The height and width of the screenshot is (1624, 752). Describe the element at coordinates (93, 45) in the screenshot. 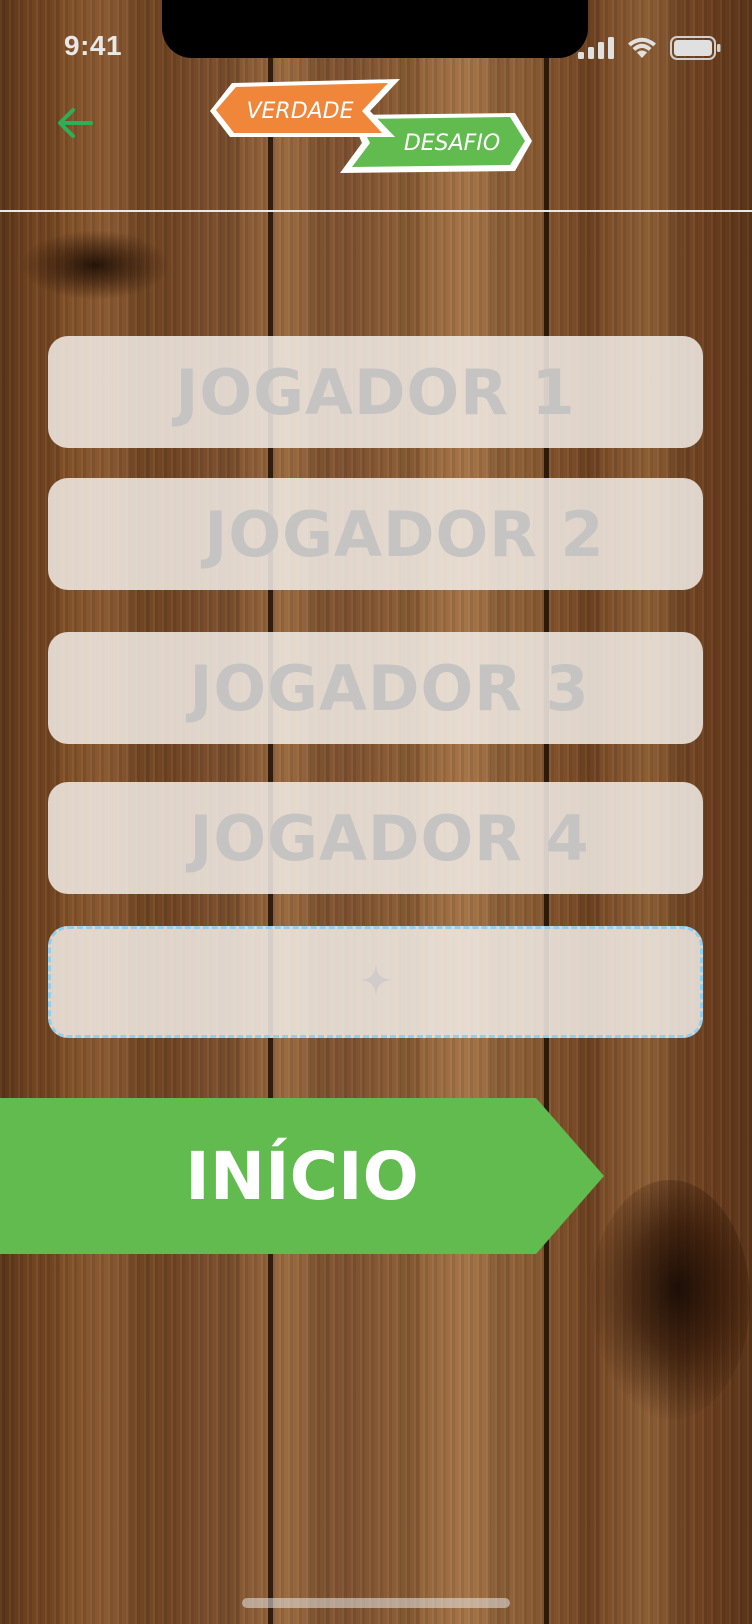

I see `status-time: 9:41` at that location.